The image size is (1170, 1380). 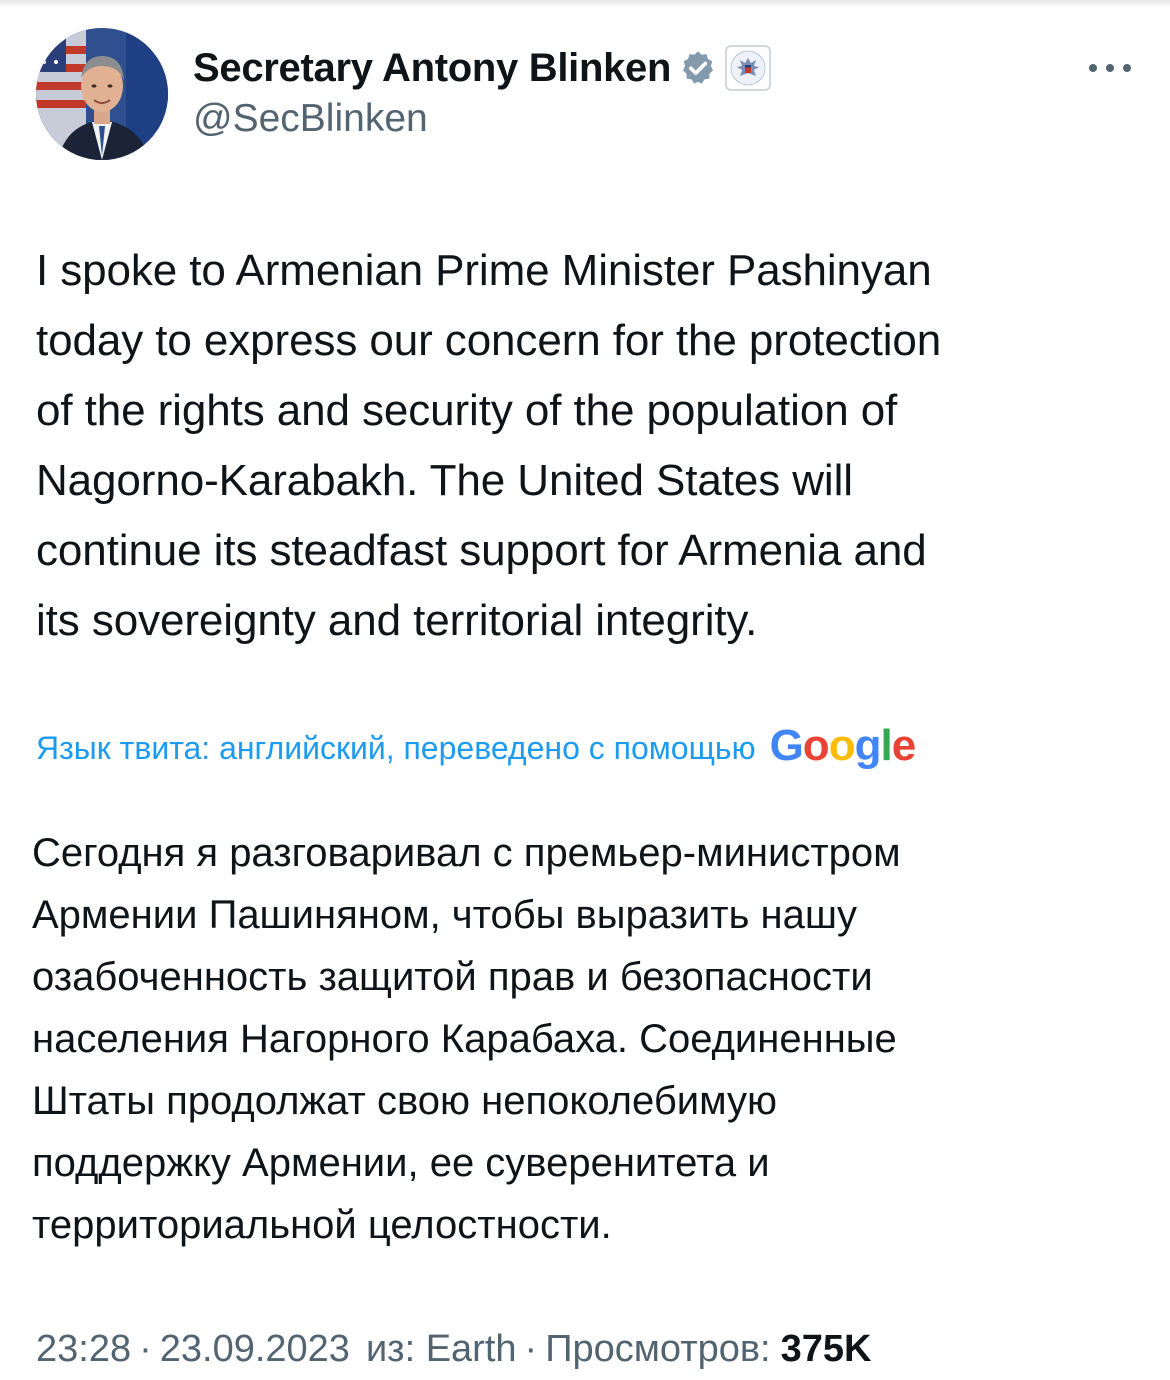 I want to click on google-logo: Google, so click(x=843, y=745).